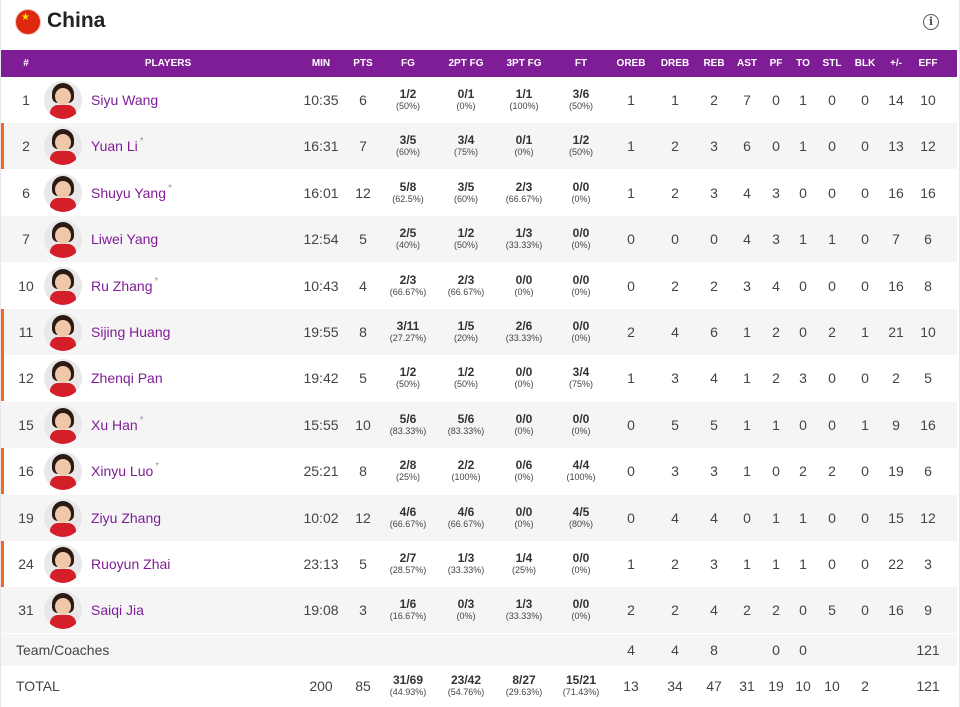  I want to click on player-name-link: Saiqi Jia, so click(117, 610).